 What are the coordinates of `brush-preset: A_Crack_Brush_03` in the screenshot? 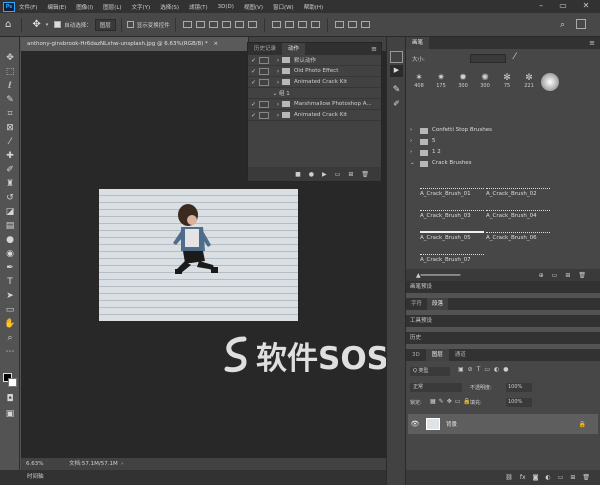 It's located at (453, 212).